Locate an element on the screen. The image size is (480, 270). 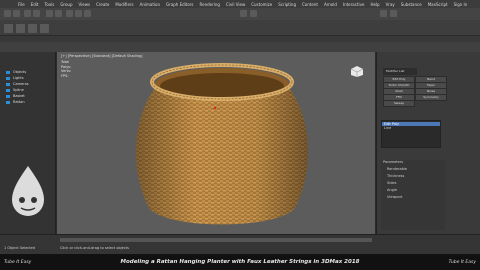
scene-item: Spline is located at coordinates (32, 90).